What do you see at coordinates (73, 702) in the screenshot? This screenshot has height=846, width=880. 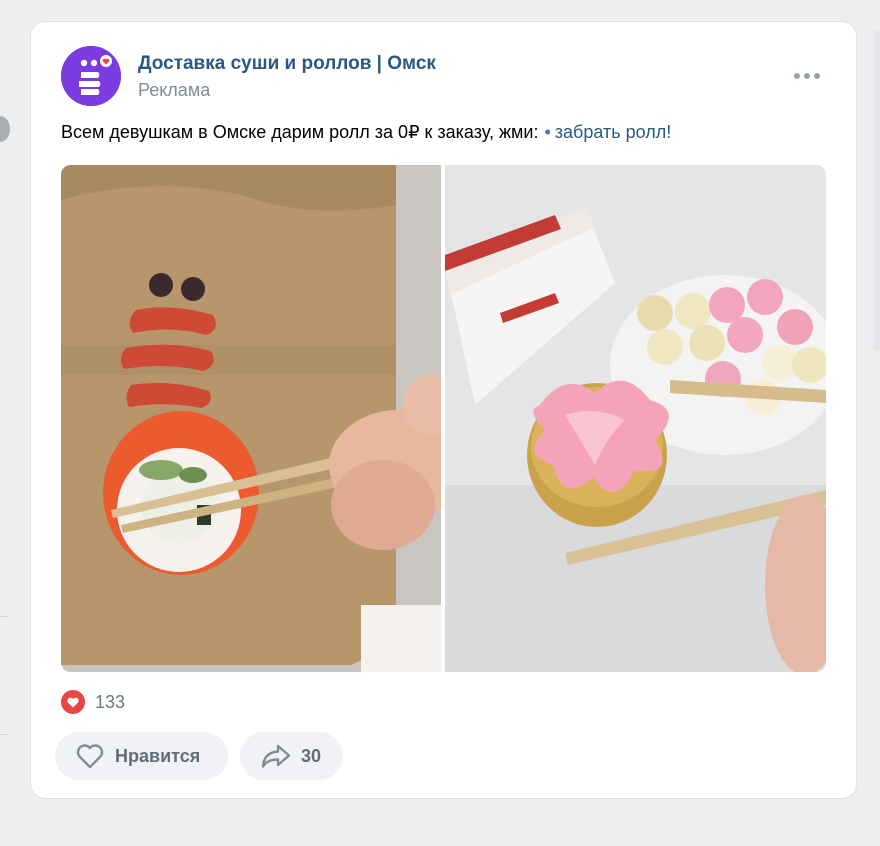 I see `heart-icon` at bounding box center [73, 702].